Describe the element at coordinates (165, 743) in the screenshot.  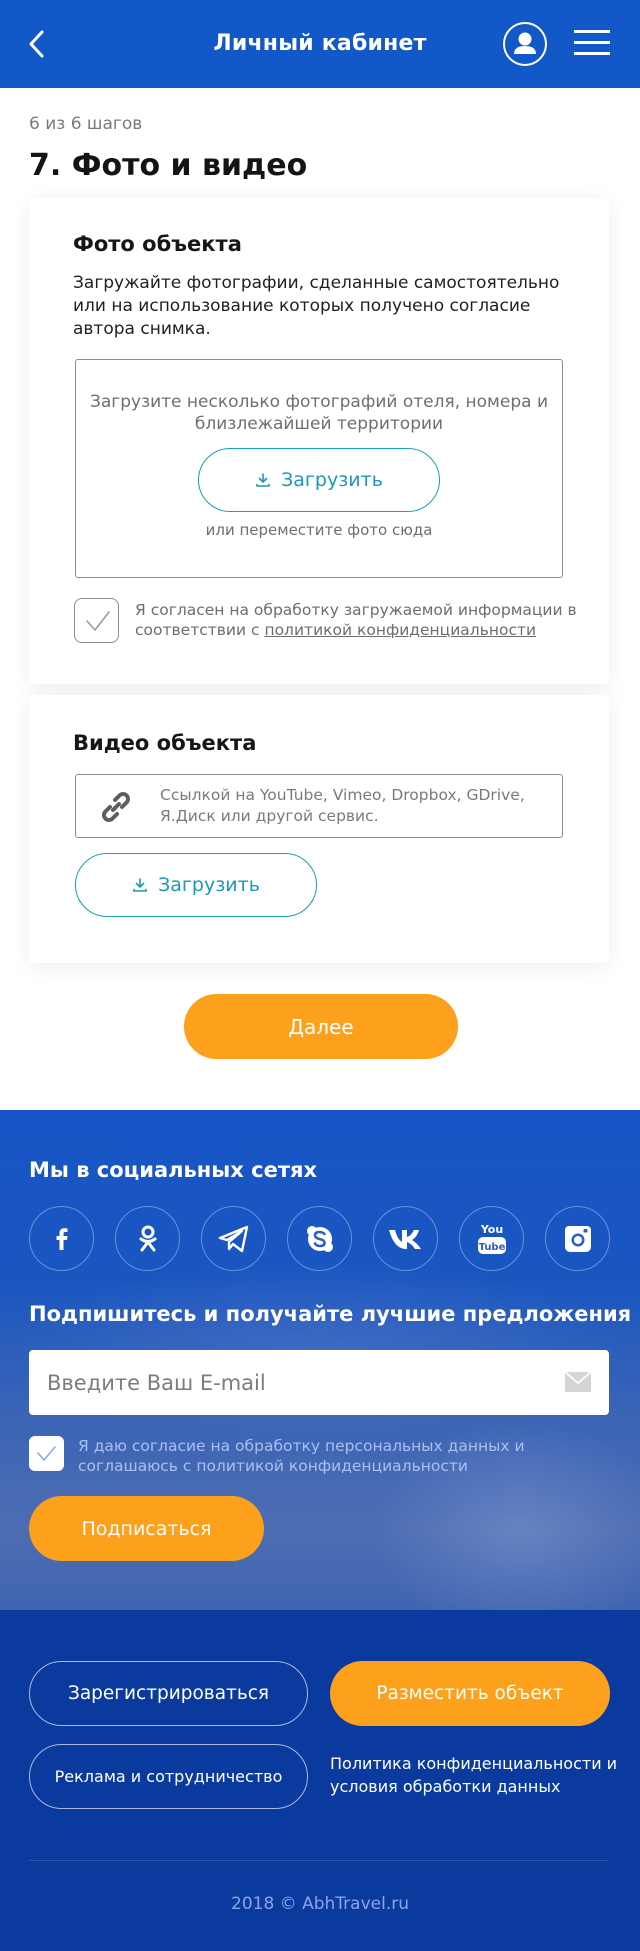
I see `video-section-title: Видео объекта` at that location.